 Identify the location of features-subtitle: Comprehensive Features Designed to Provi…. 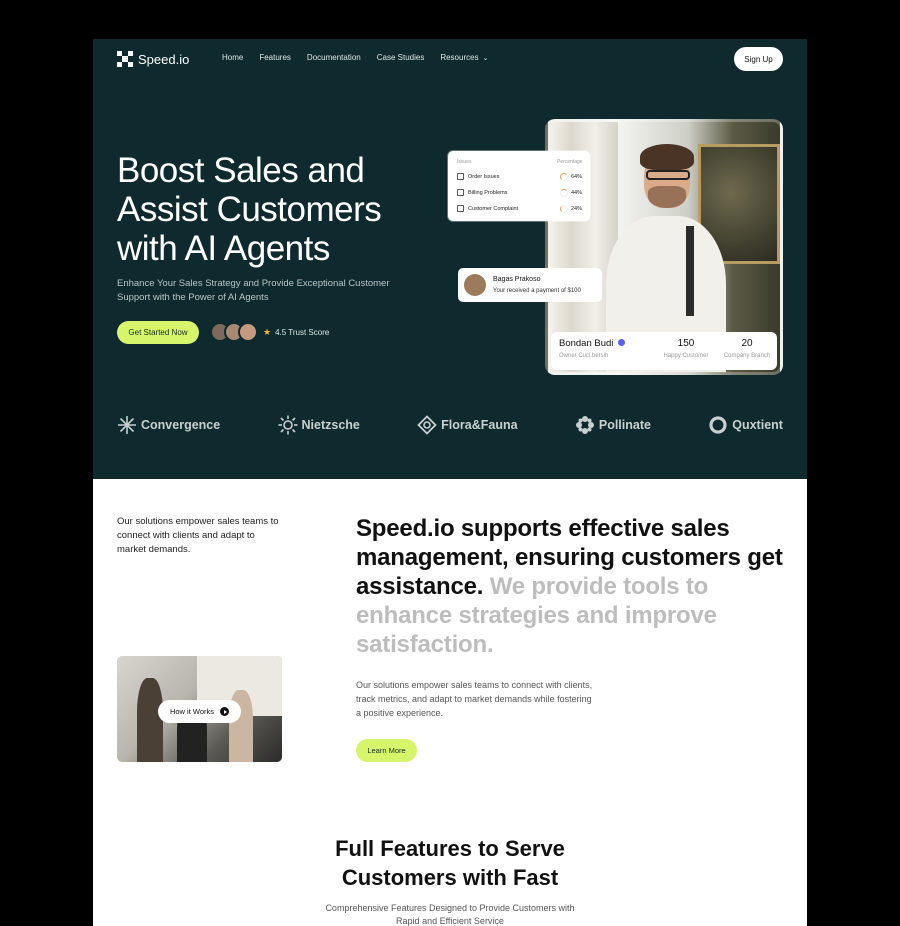
(450, 914).